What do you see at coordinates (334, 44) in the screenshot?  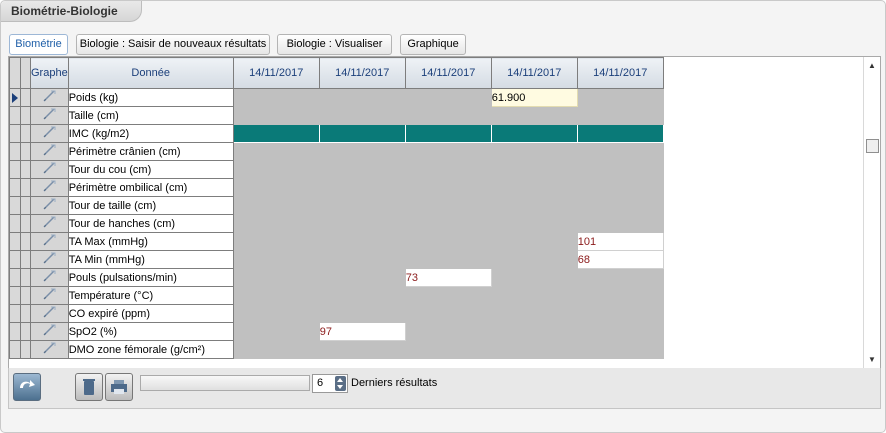 I see `tab-biologie-visualiser: Biologie : Visualiser` at bounding box center [334, 44].